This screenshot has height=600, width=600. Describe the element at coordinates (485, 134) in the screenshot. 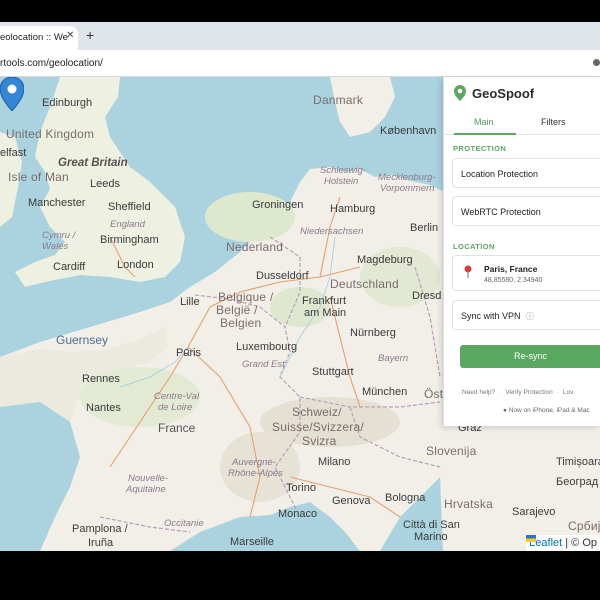

I see `active-tab-indicator` at that location.